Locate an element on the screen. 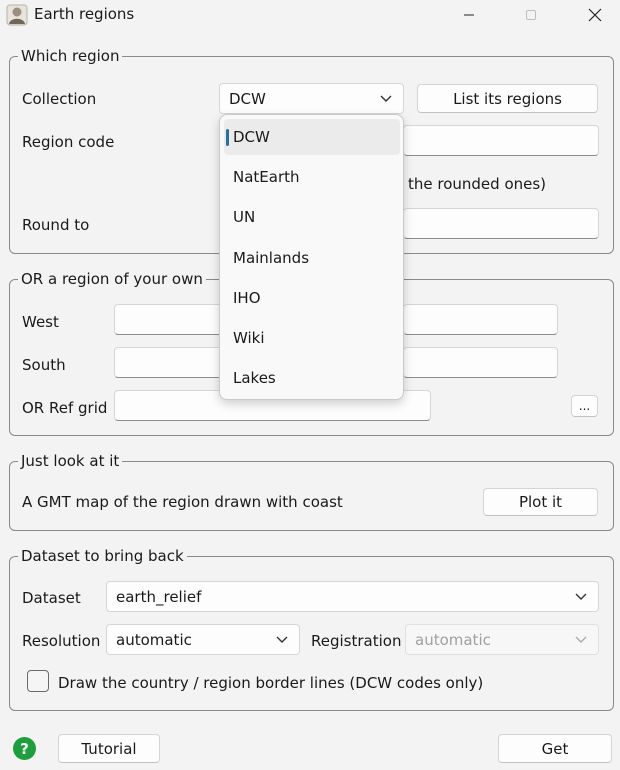  plot-it-button: Plot it is located at coordinates (540, 502).